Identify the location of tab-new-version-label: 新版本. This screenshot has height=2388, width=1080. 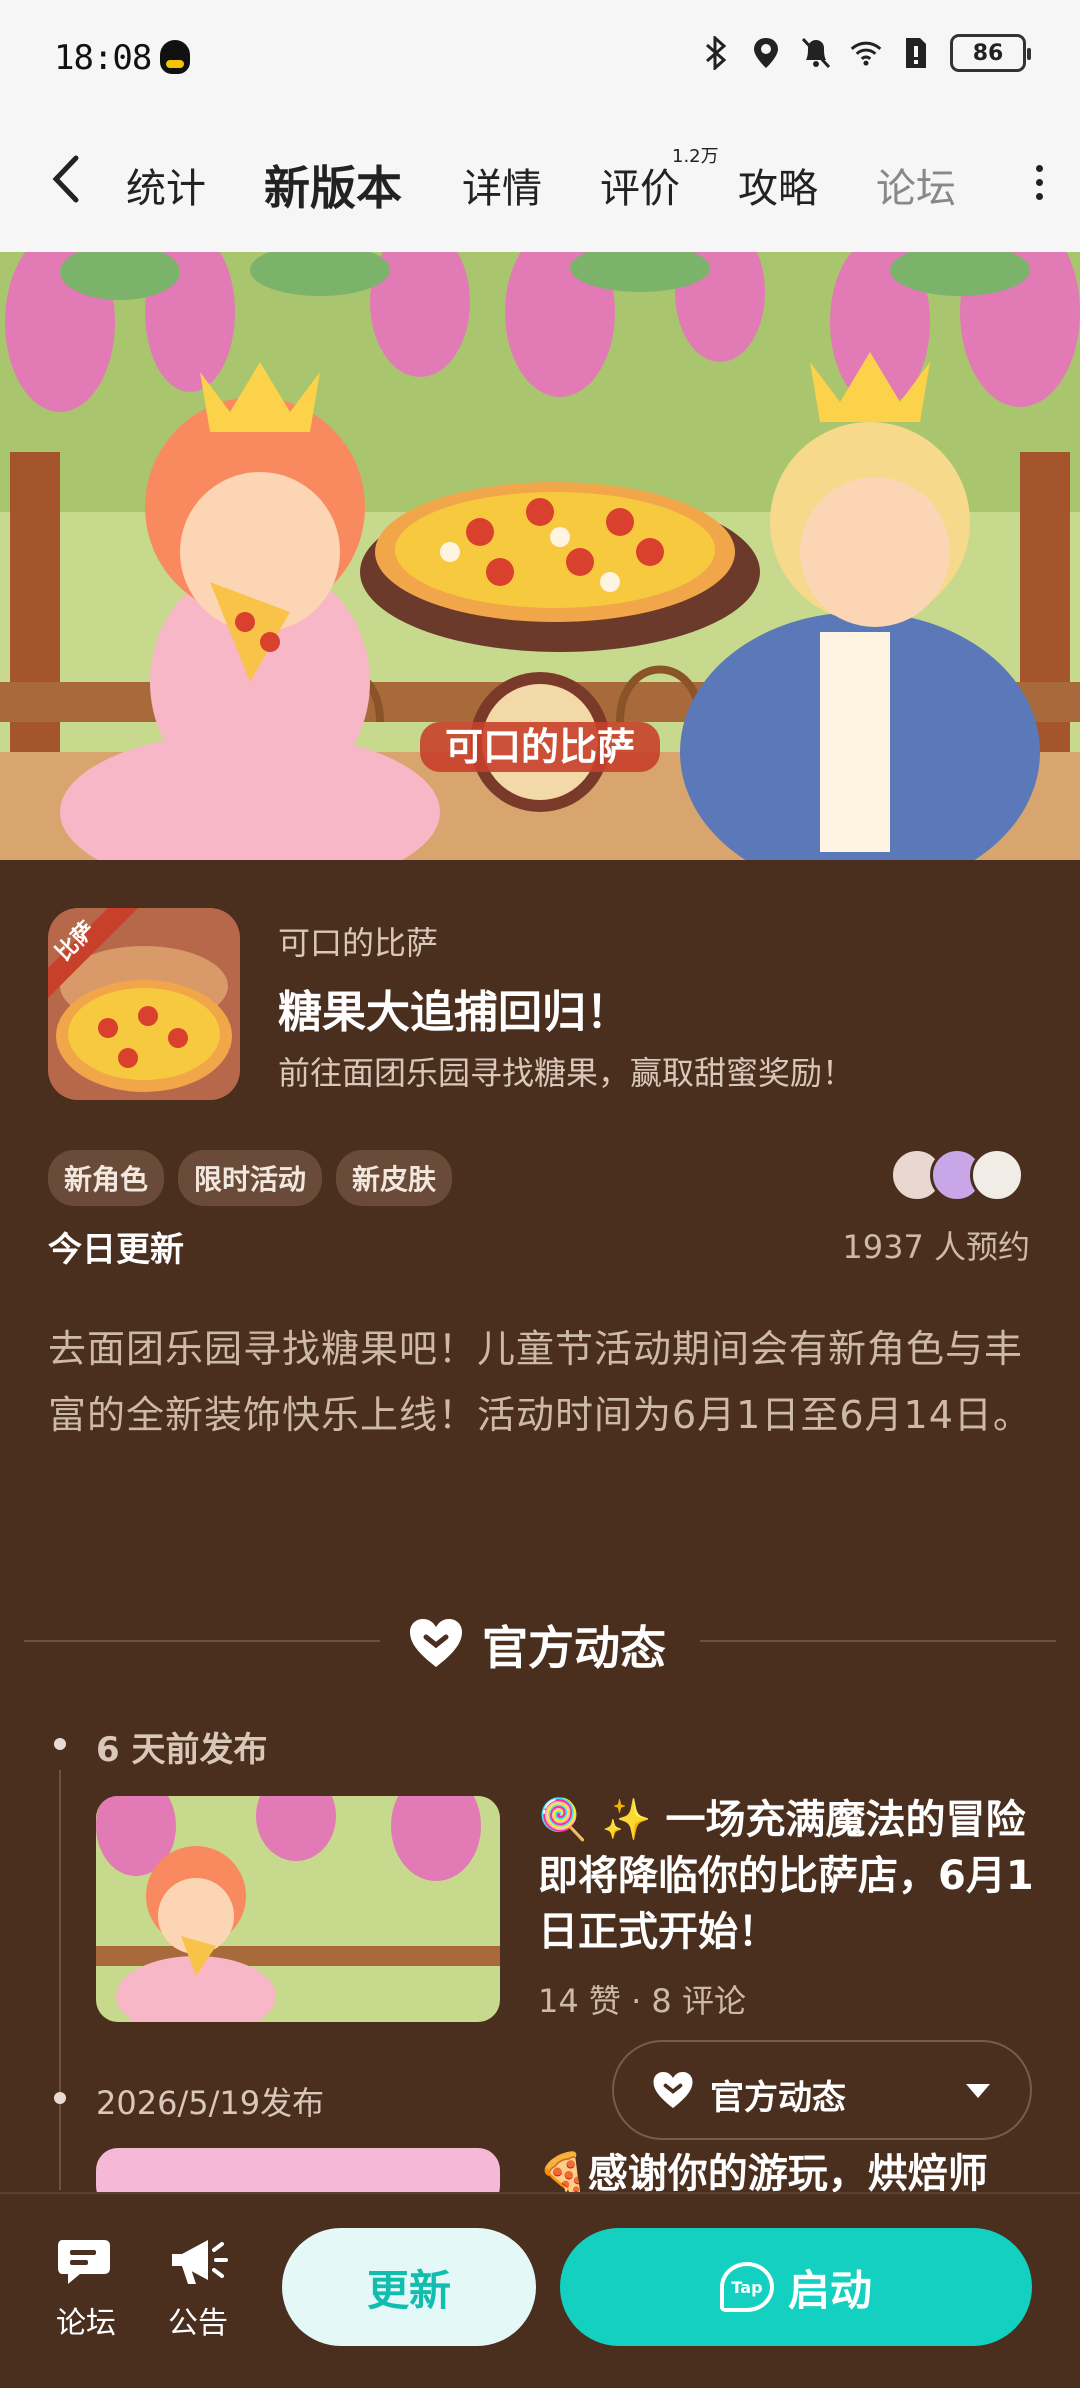
(333, 188).